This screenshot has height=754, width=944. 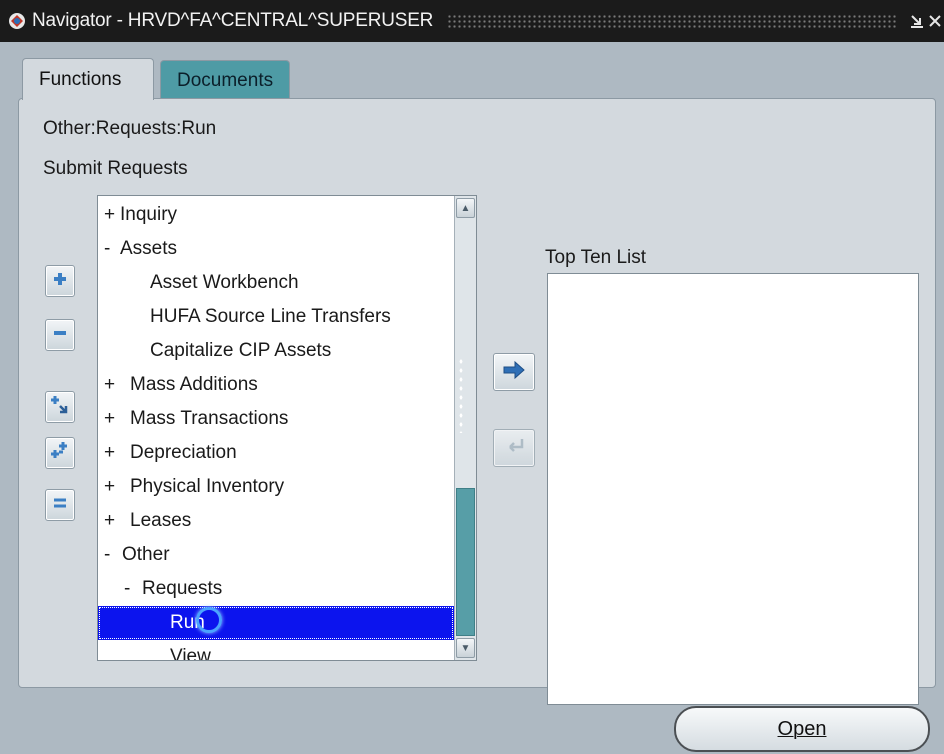 I want to click on tree-item-assets: - Assets, so click(x=276, y=249).